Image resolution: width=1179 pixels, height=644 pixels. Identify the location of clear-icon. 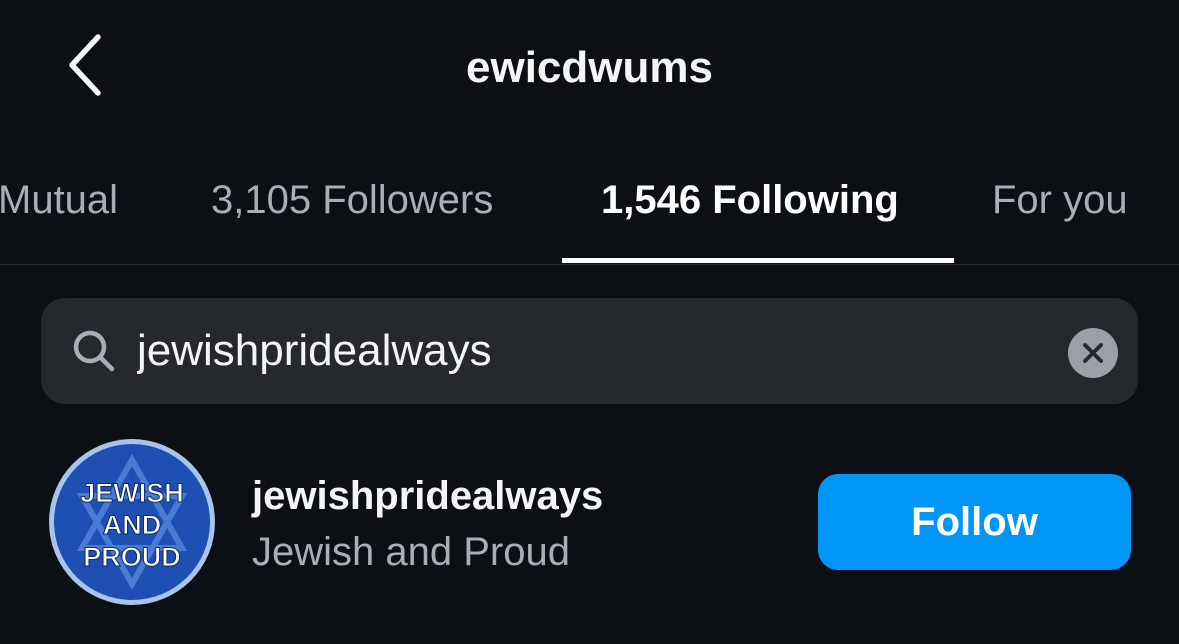
(1093, 353).